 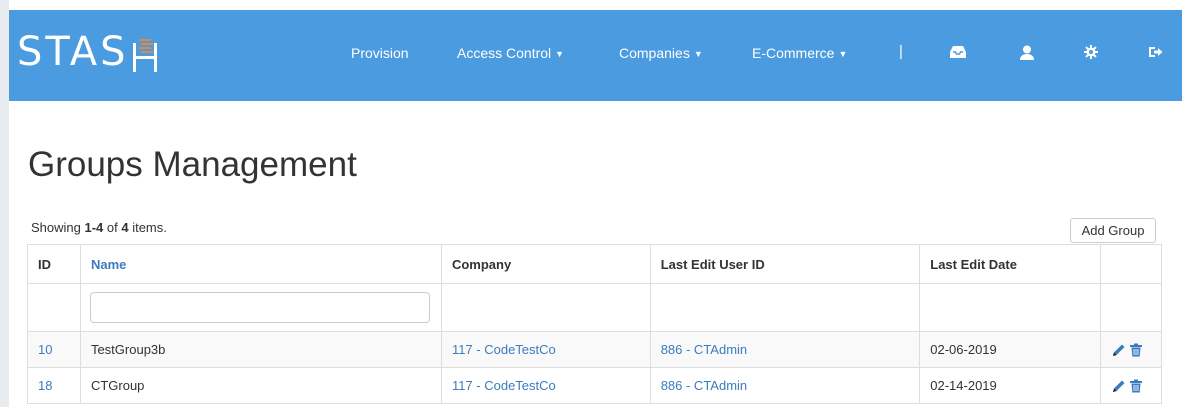 What do you see at coordinates (145, 55) in the screenshot?
I see `brand-logo-icon` at bounding box center [145, 55].